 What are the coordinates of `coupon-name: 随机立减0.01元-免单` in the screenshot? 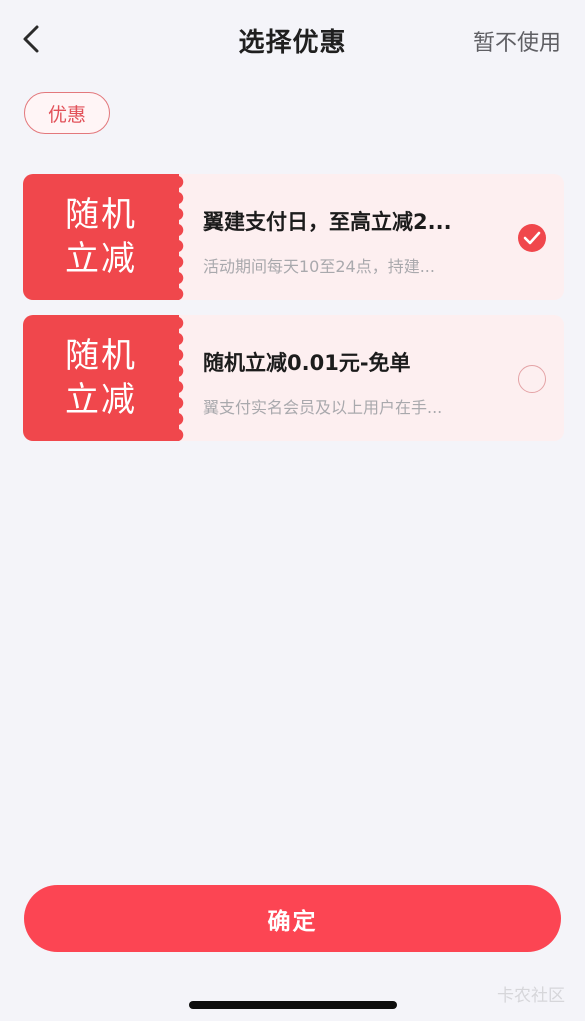 It's located at (307, 363).